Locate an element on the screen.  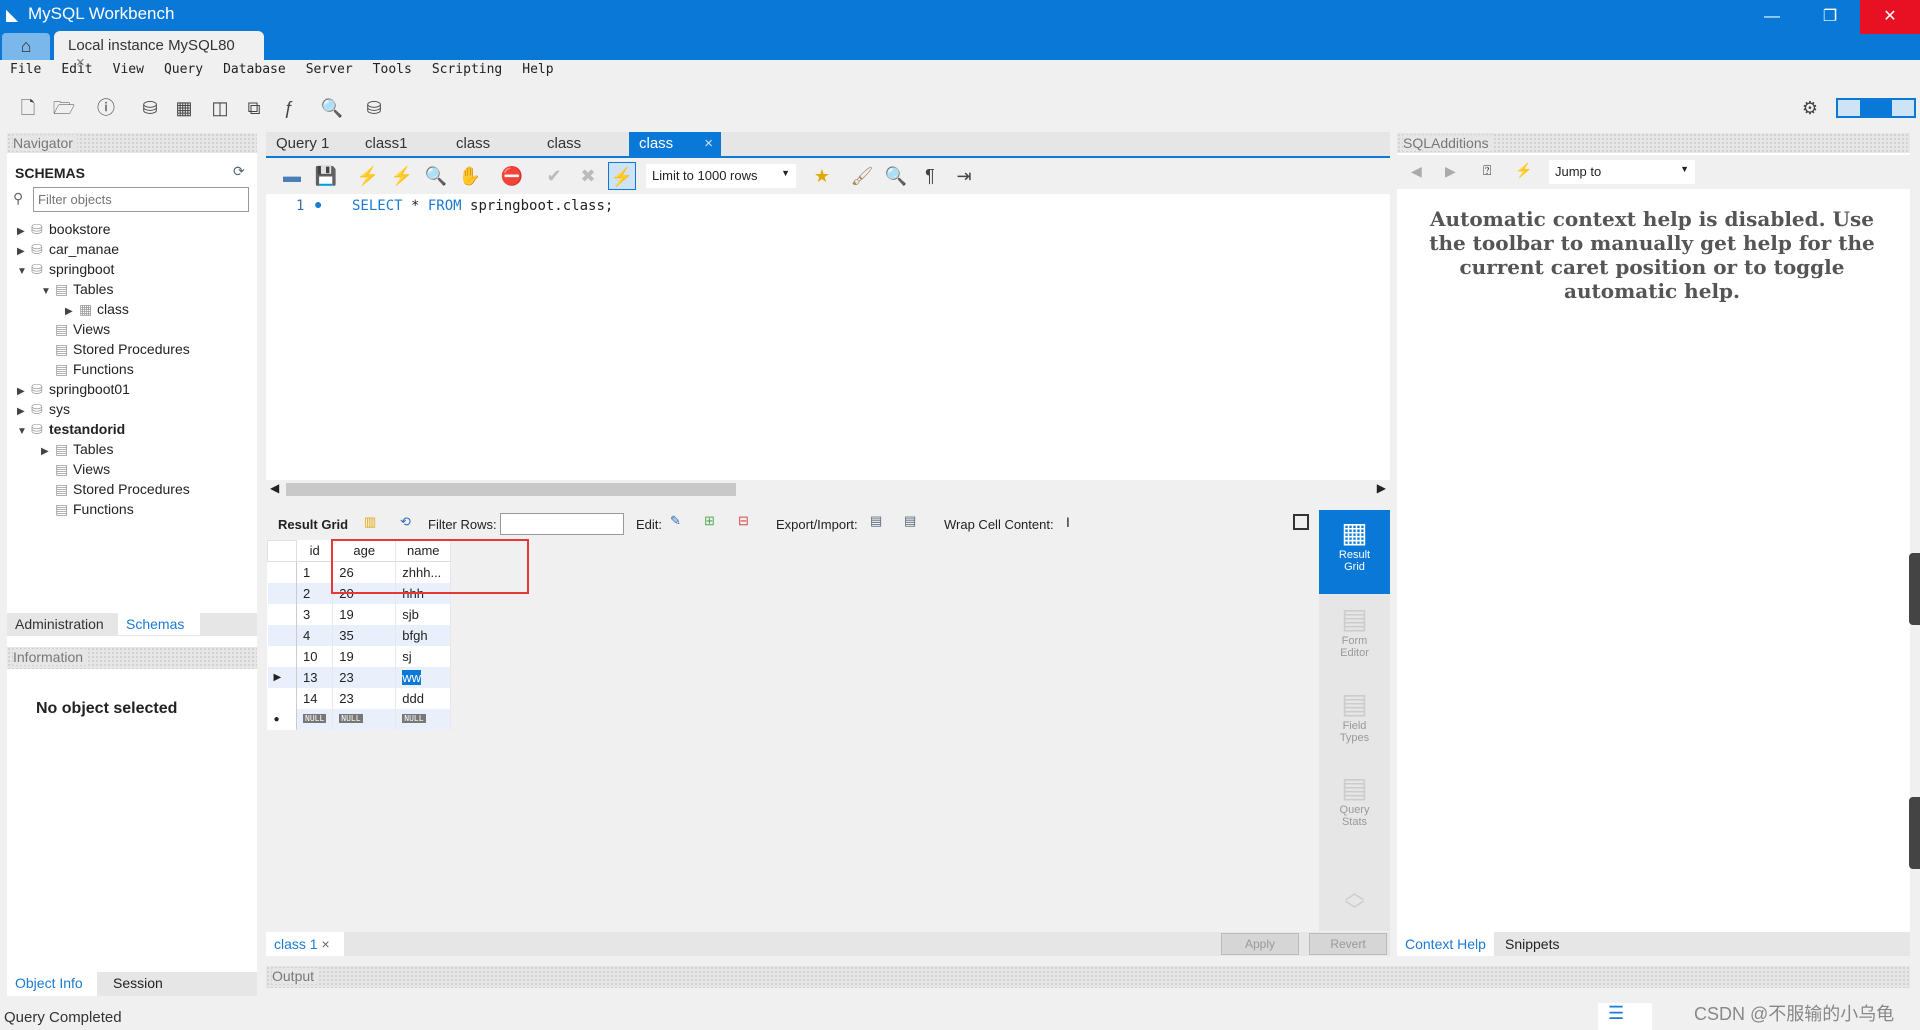
inspector-icon: ⓘ is located at coordinates (106, 108).